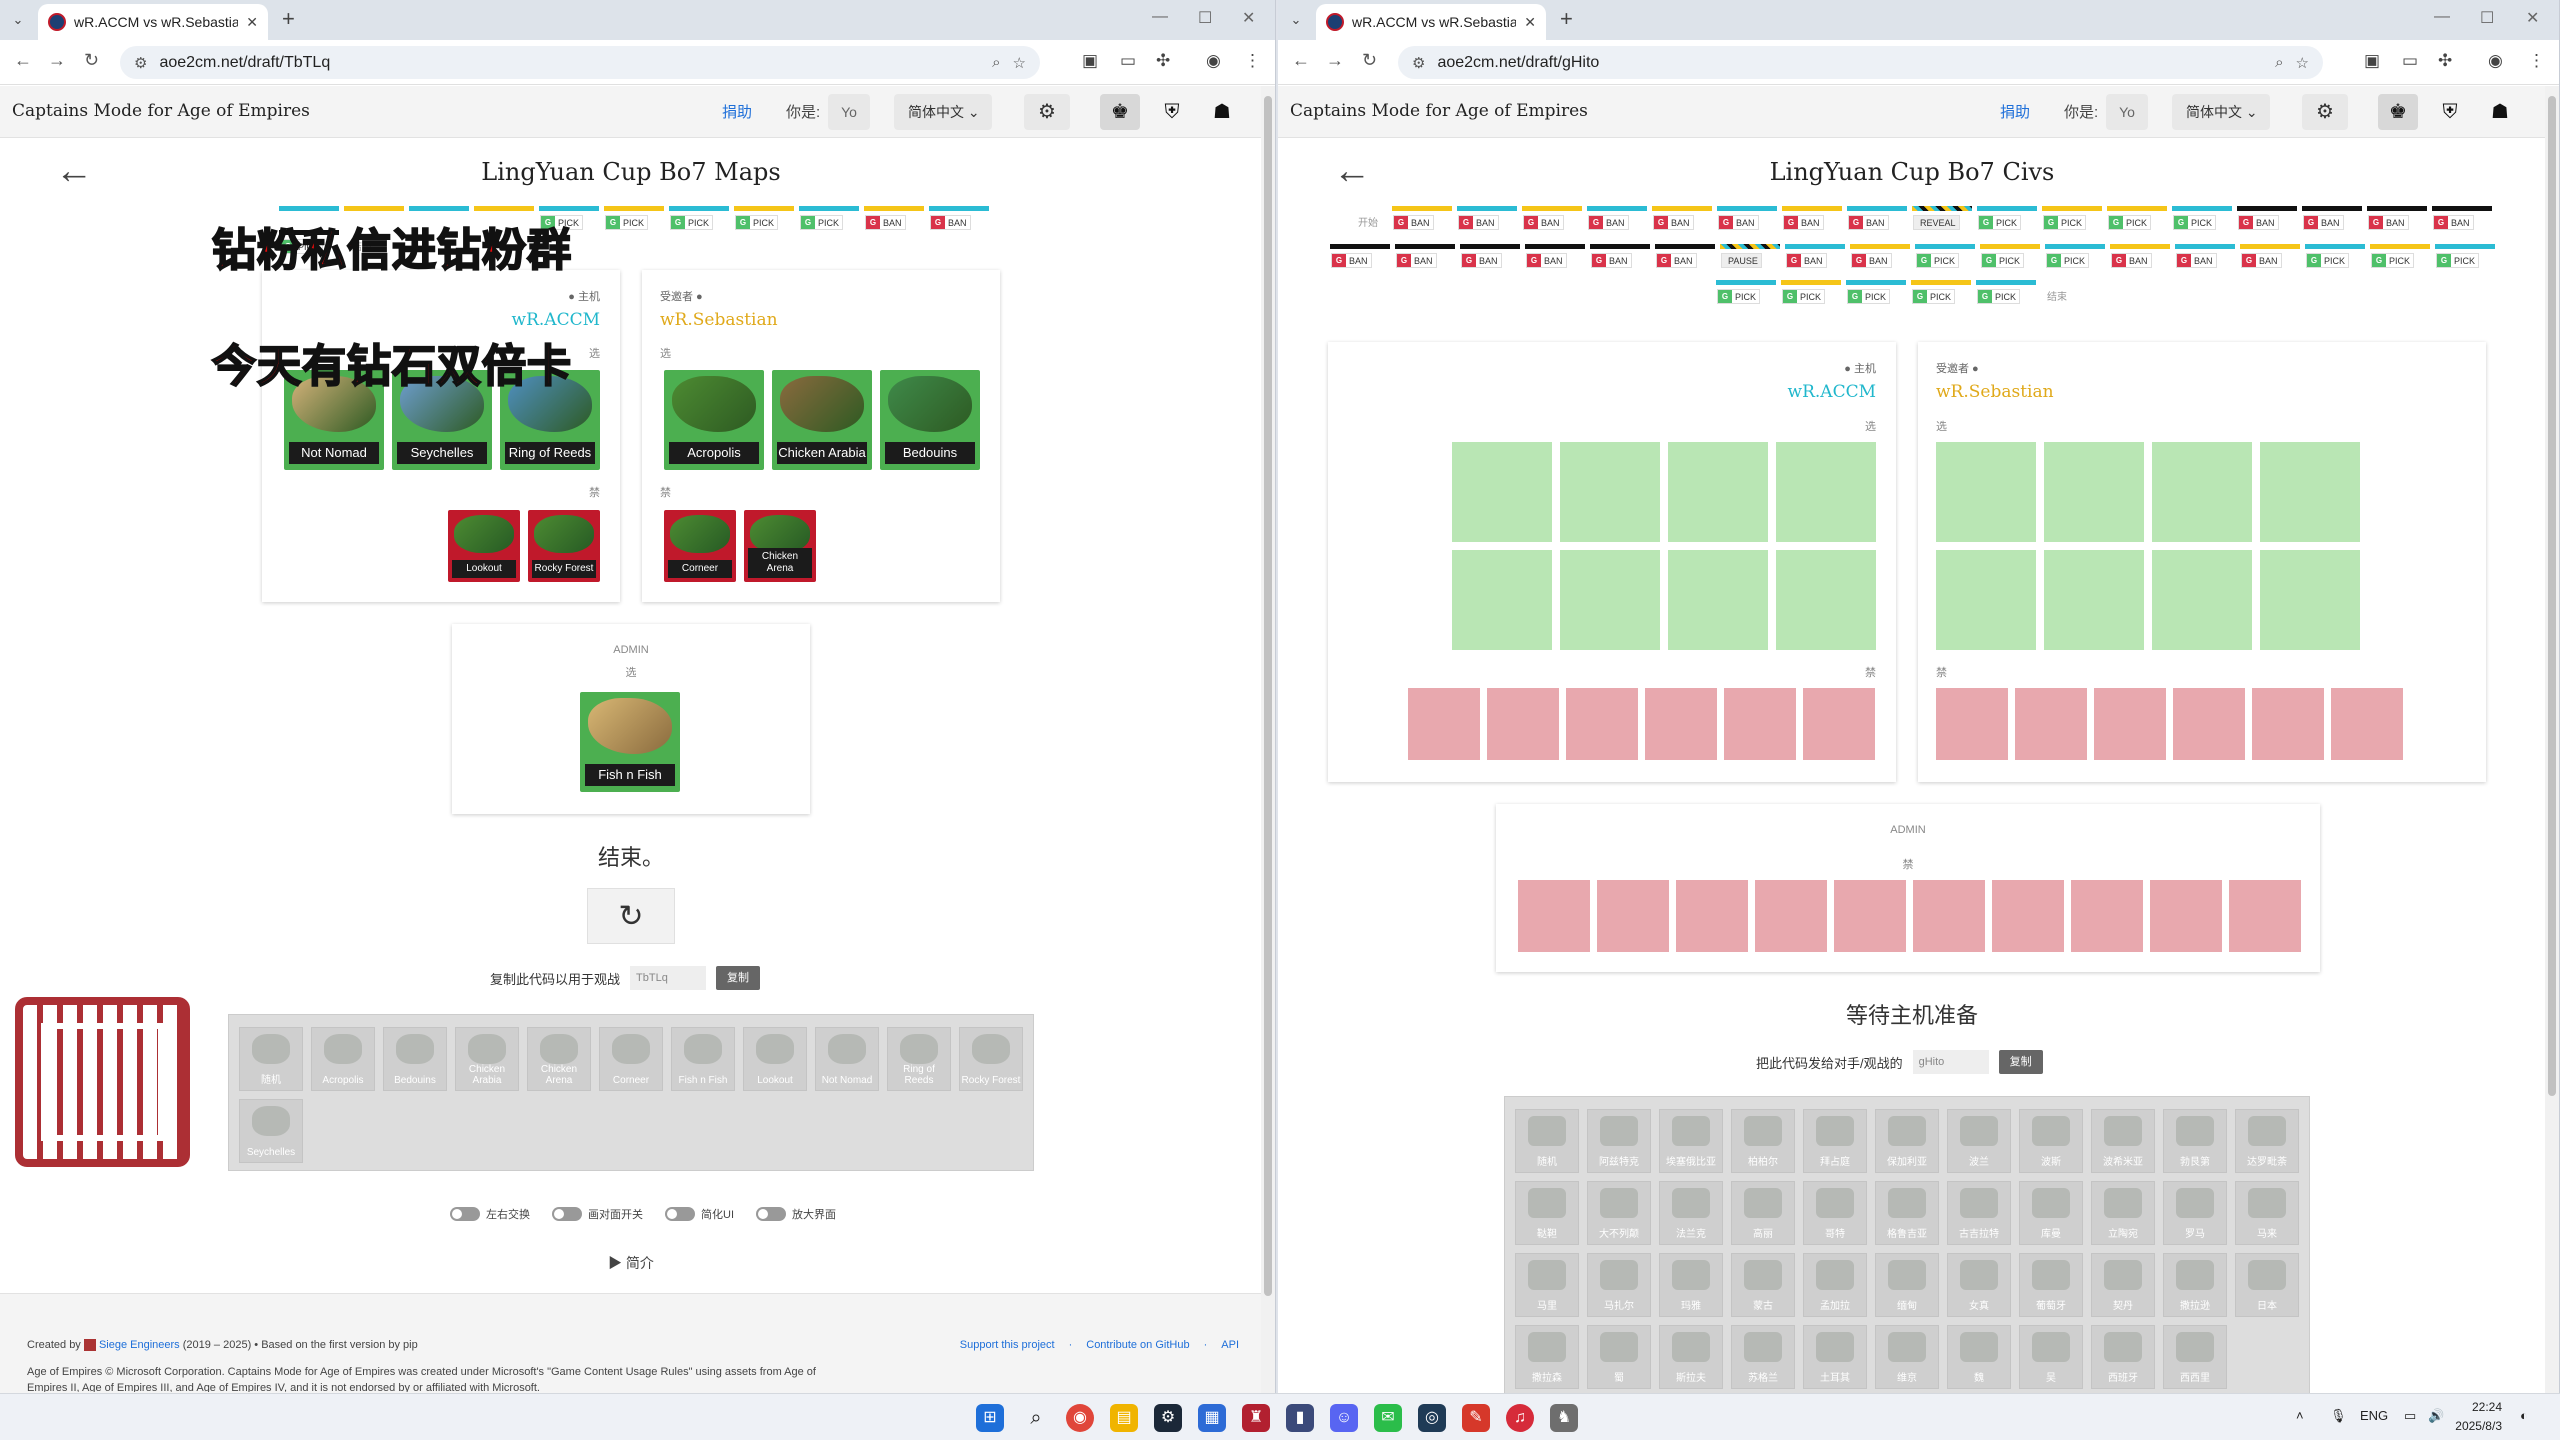 This screenshot has width=2560, height=1440. What do you see at coordinates (139, 1345) in the screenshot?
I see `siege-engineers-link: Siege Engineers` at bounding box center [139, 1345].